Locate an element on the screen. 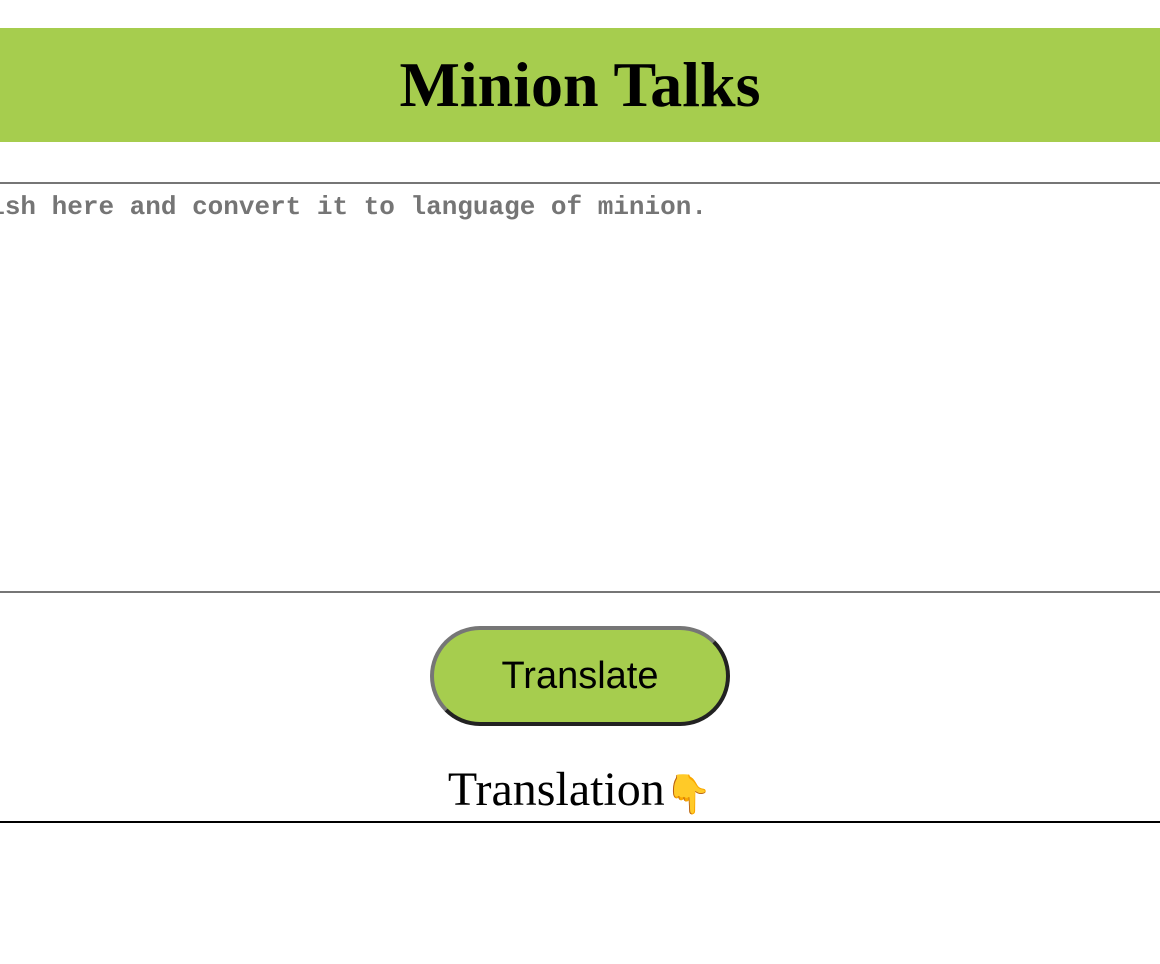 This screenshot has width=1160, height=964. translation-output is located at coordinates (580, 893).